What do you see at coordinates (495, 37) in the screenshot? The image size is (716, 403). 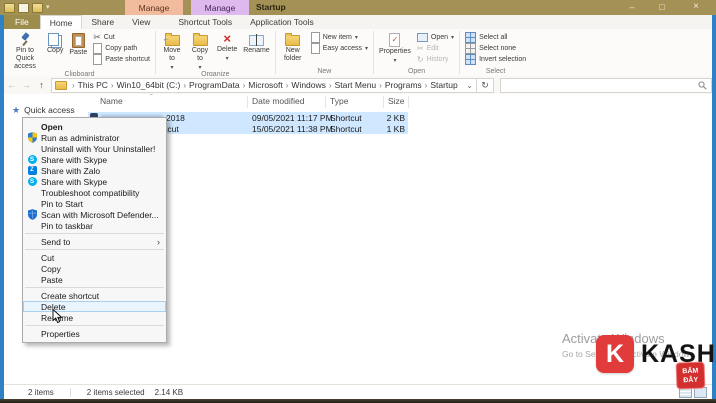 I see `select-all-button: Select all` at bounding box center [495, 37].